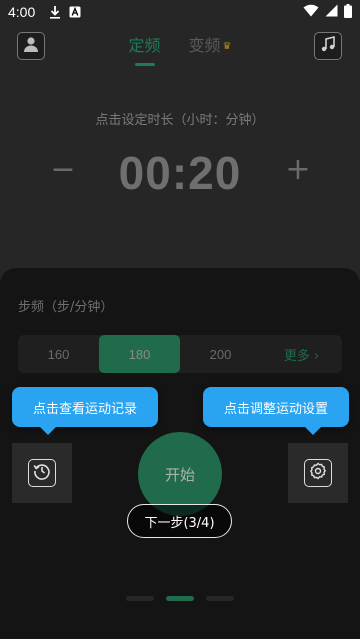 The image size is (360, 639). I want to click on music-button, so click(328, 46).